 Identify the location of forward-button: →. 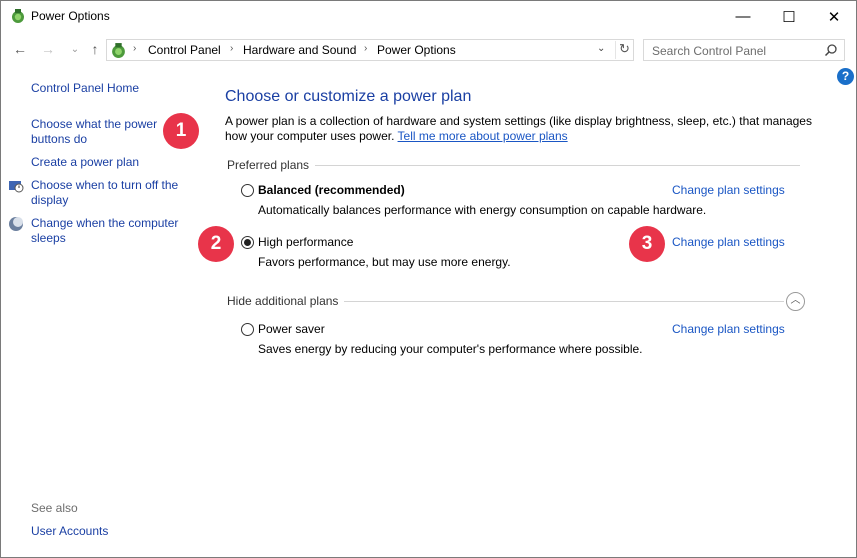
(48, 49).